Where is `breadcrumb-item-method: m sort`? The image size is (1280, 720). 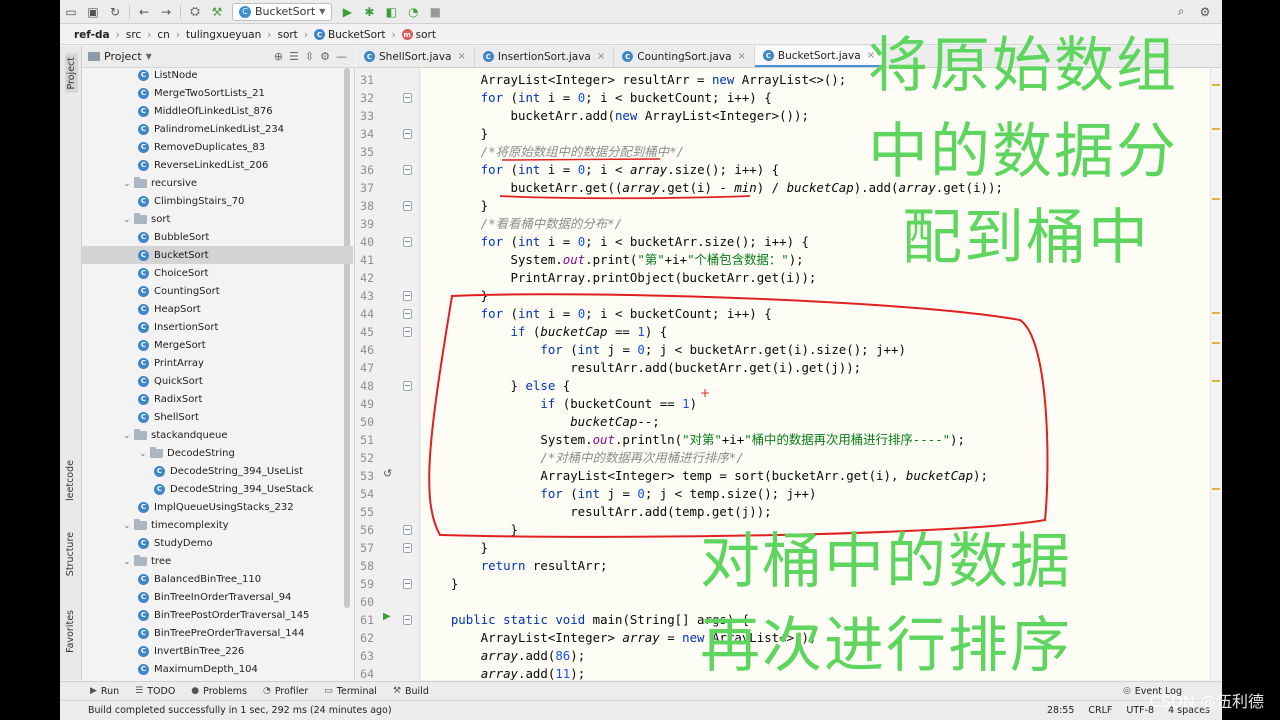
breadcrumb-item-method: m sort is located at coordinates (418, 35).